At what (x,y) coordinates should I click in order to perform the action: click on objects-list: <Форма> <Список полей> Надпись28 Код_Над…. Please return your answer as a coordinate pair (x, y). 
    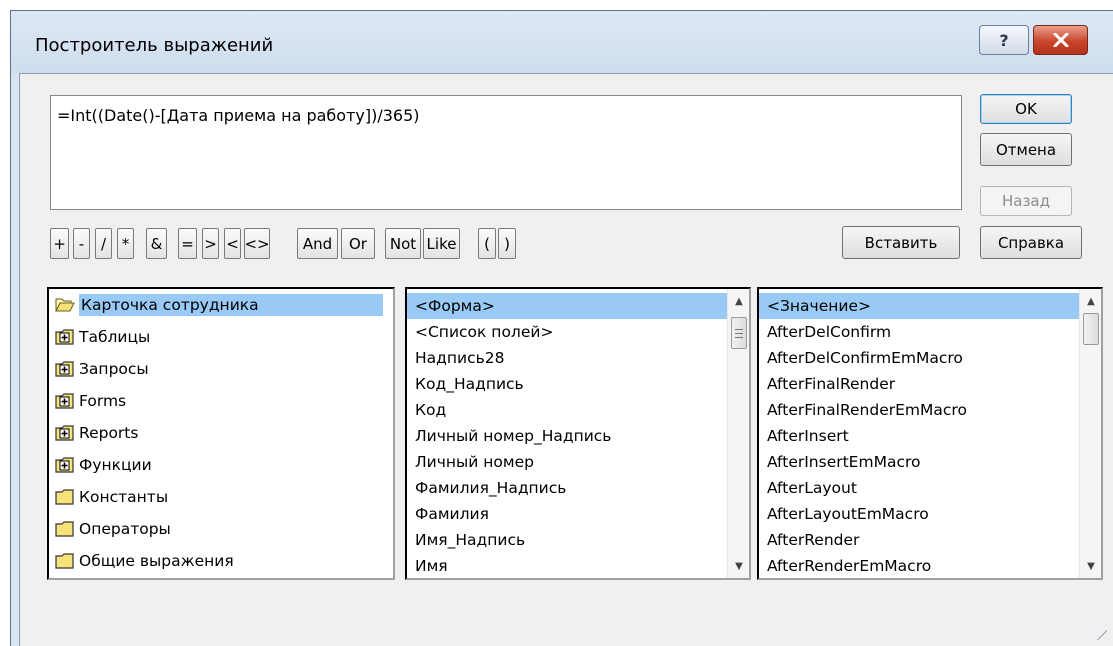
    Looking at the image, I should click on (578, 433).